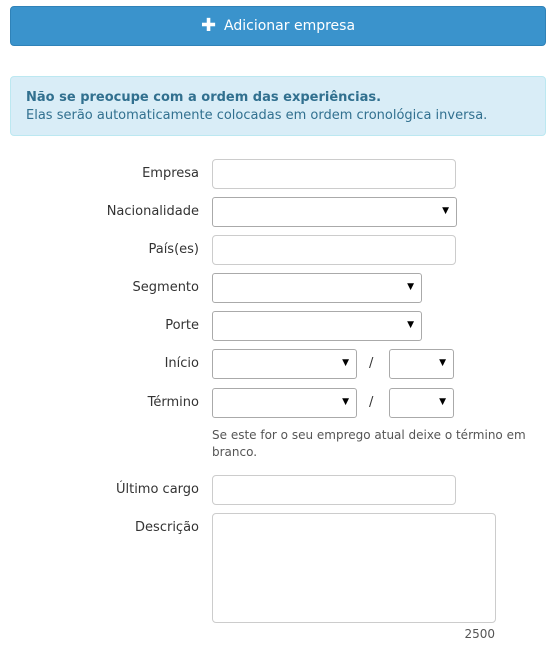 The width and height of the screenshot is (551, 648). Describe the element at coordinates (479, 634) in the screenshot. I see `character-counter: 2500` at that location.